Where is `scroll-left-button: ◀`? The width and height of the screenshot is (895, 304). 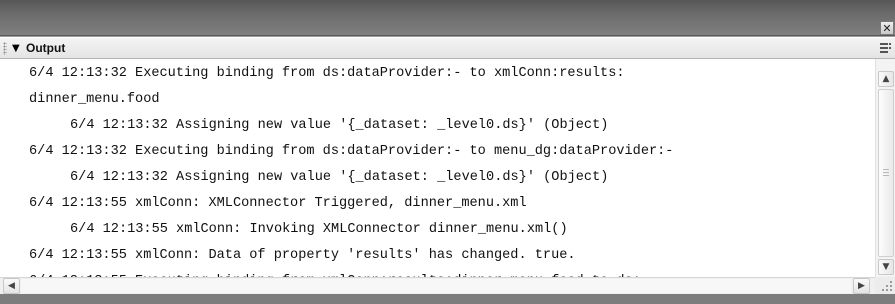
scroll-left-button: ◀ is located at coordinates (11, 286).